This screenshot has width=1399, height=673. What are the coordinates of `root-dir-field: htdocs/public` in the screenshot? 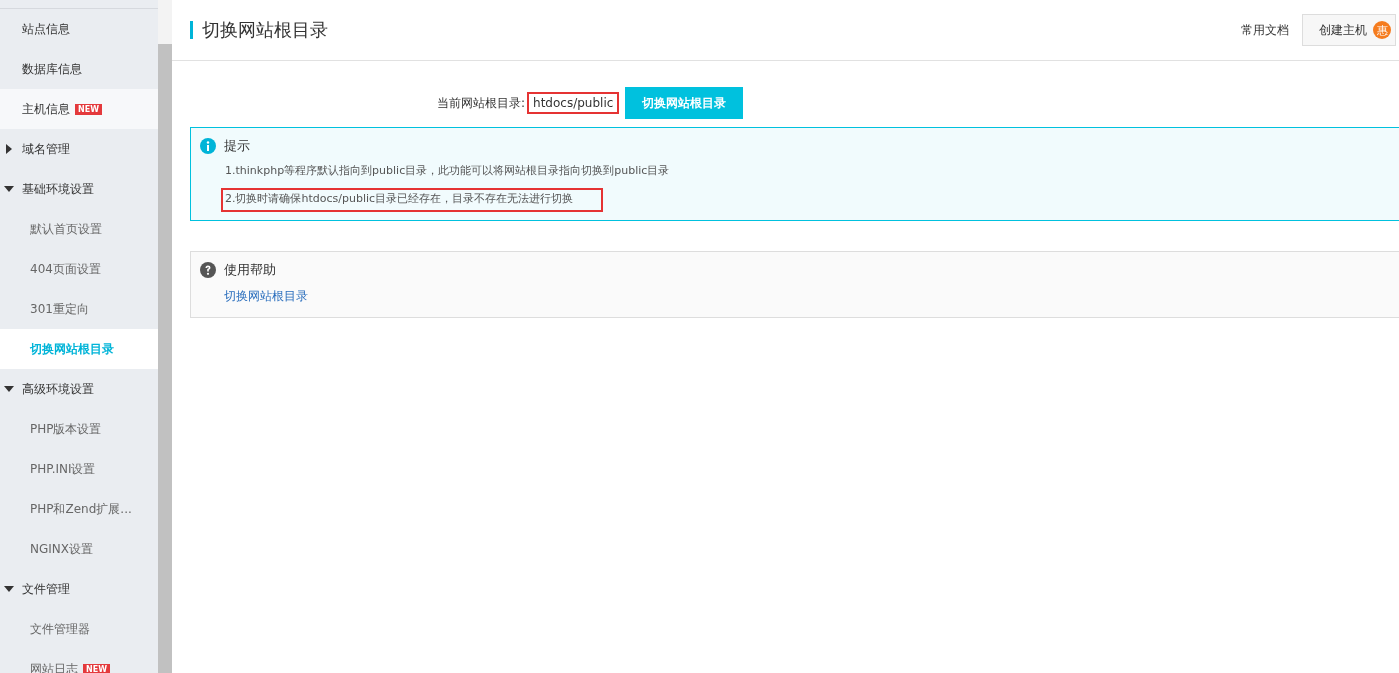 It's located at (573, 103).